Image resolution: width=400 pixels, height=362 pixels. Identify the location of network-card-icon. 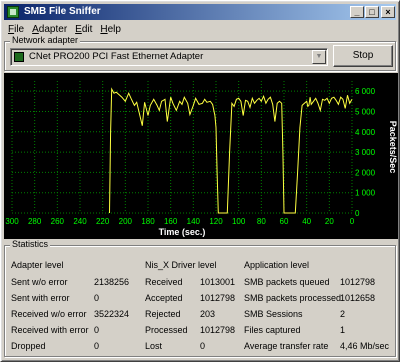
(19, 57).